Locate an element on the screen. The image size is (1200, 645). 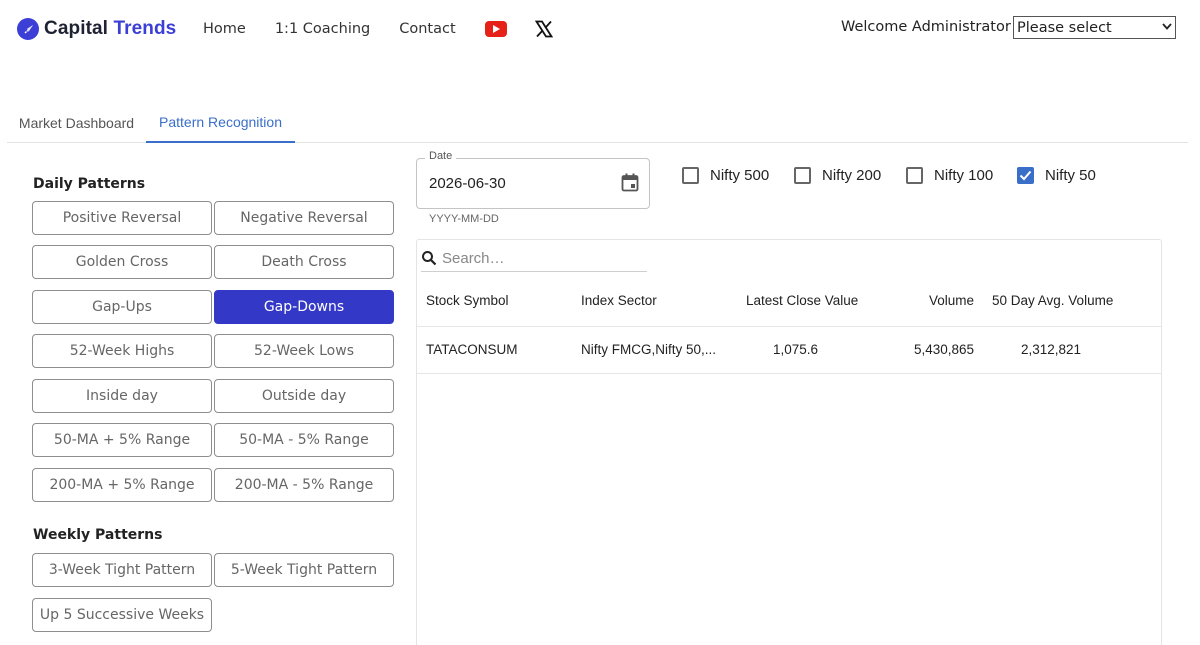
checkbox-box-checked is located at coordinates (1025, 175).